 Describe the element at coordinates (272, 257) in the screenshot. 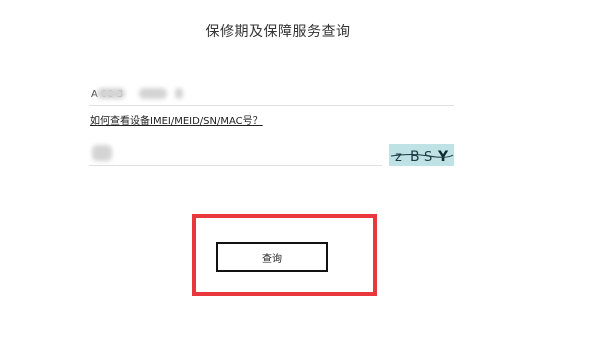

I see `query-button: 查询` at that location.